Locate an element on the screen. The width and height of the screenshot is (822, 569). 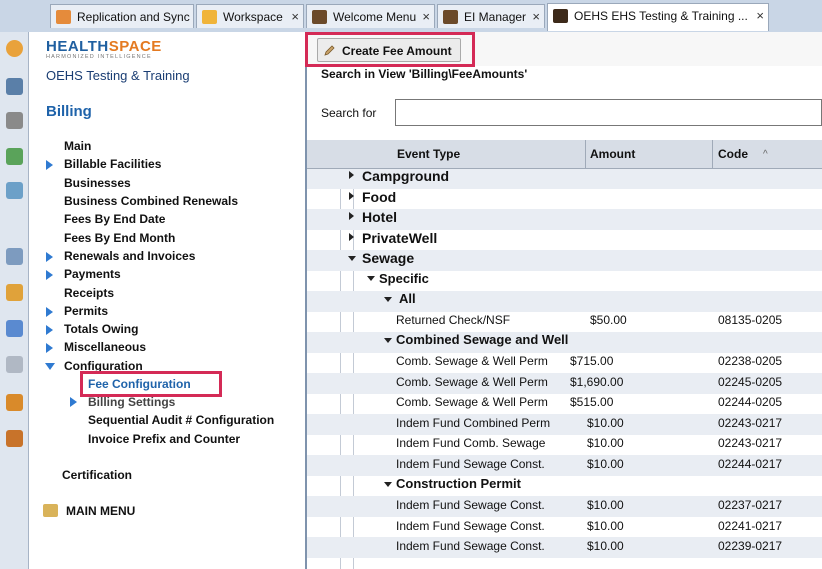
organization-name: OEHS Testing & Training is located at coordinates (118, 75).